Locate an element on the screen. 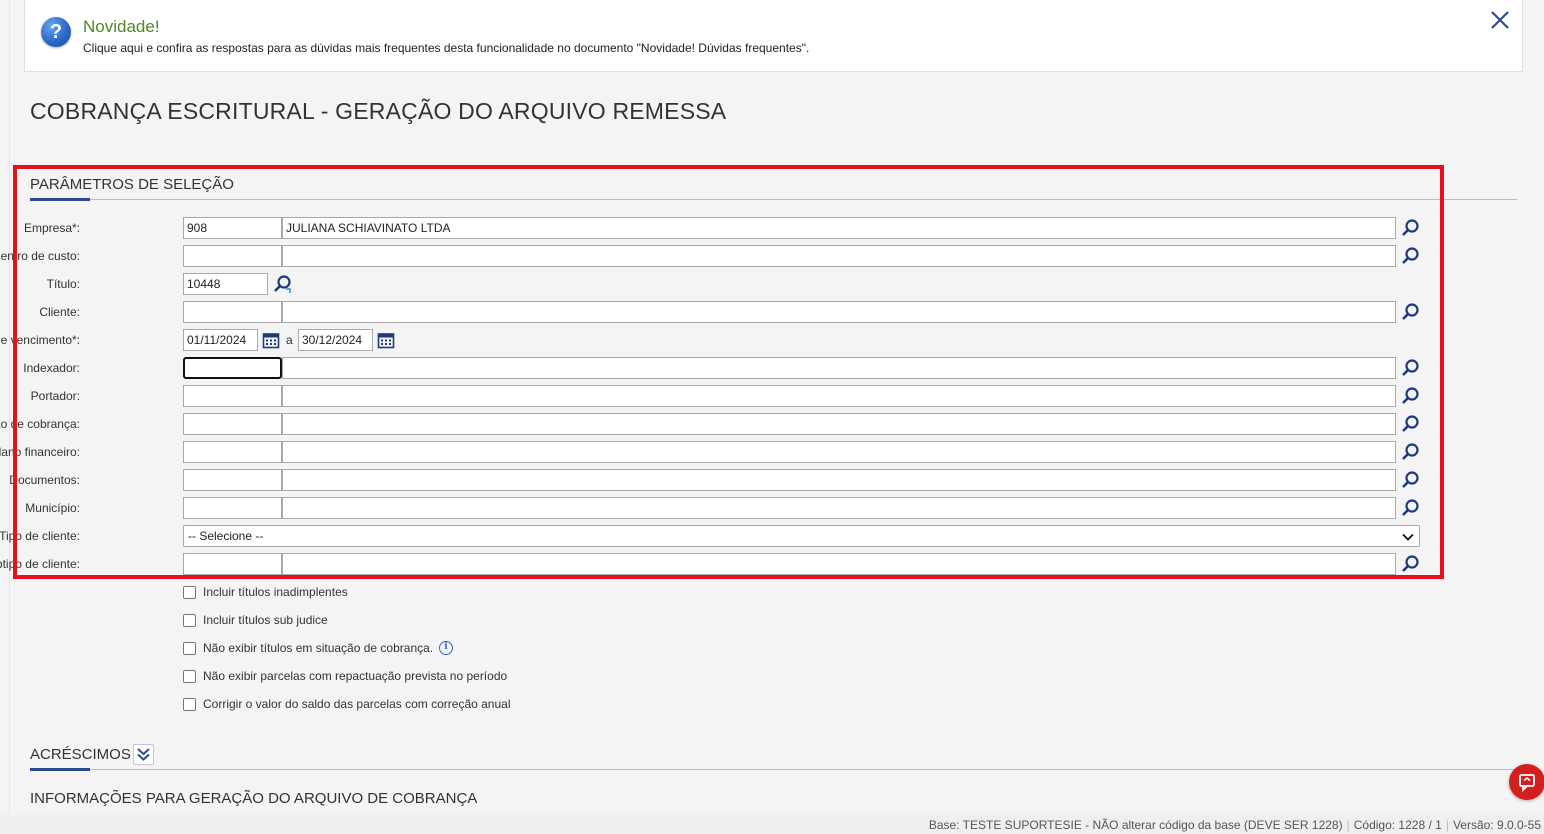  checkbox-label: Incluir títulos inadimplentes is located at coordinates (275, 592).